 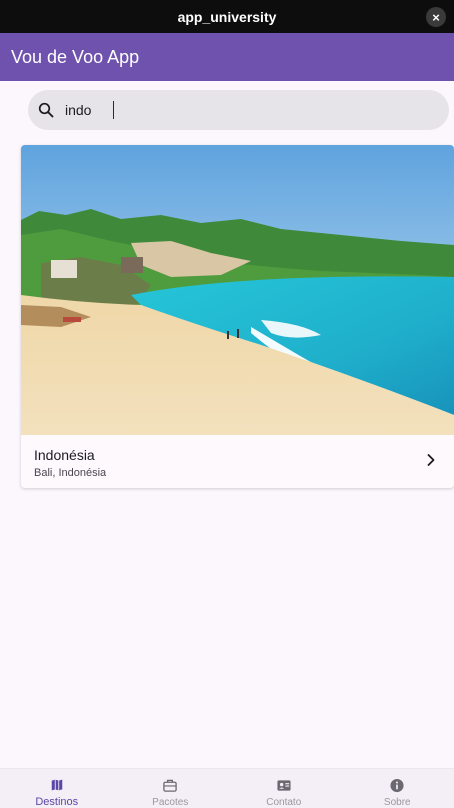 I want to click on nav-item-pacotes: Pacotes, so click(x=171, y=788).